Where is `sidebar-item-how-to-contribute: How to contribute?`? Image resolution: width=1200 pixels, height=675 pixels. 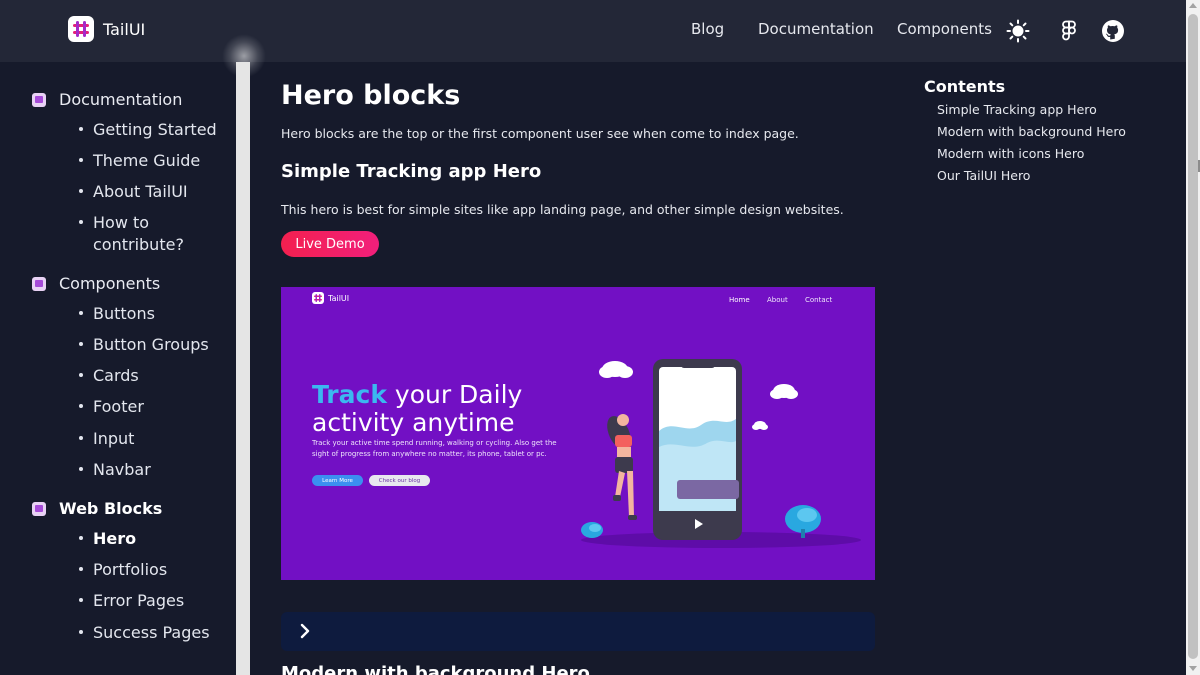 sidebar-item-how-to-contribute: How to contribute? is located at coordinates (149, 234).